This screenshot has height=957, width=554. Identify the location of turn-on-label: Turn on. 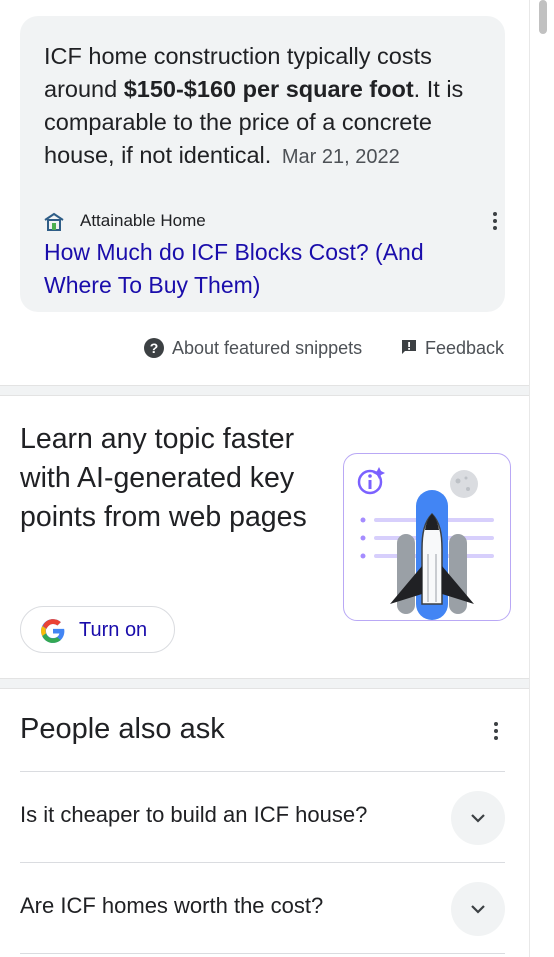
(113, 630).